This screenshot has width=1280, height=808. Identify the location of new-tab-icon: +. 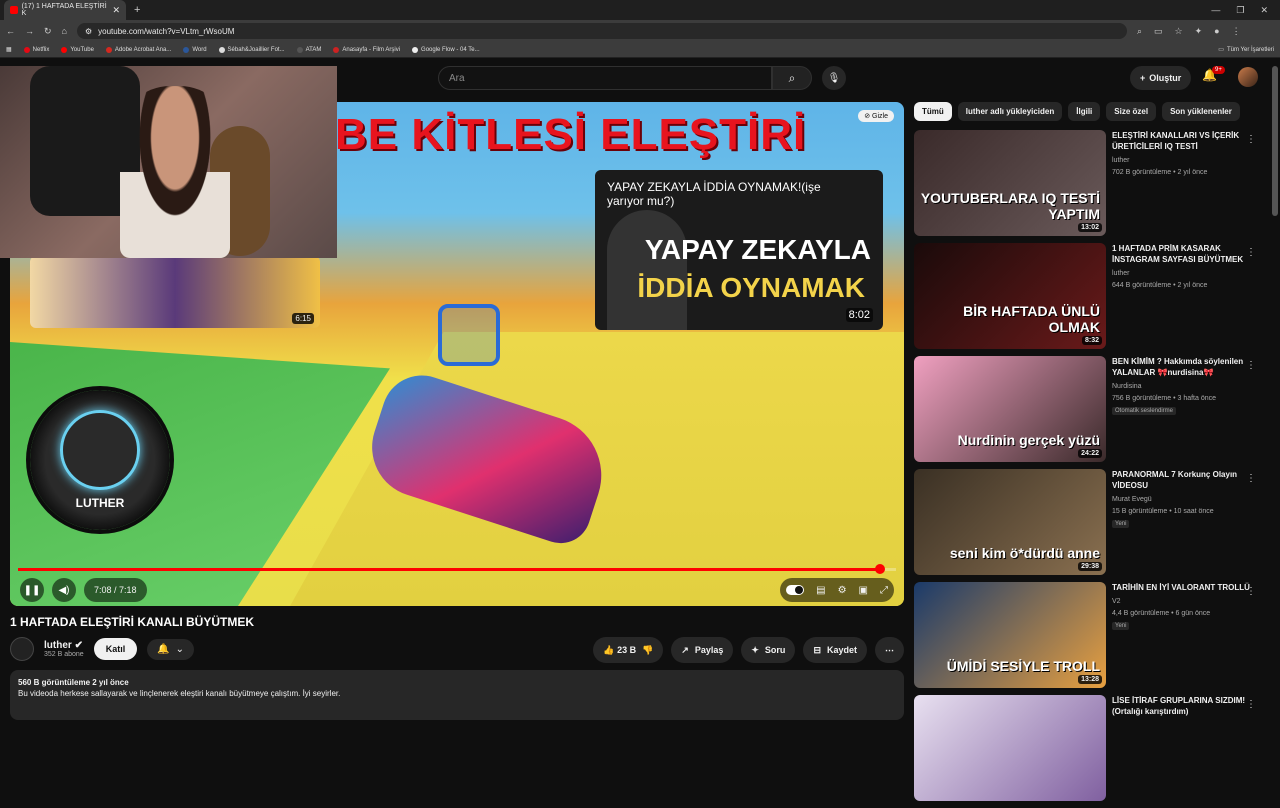
(137, 10).